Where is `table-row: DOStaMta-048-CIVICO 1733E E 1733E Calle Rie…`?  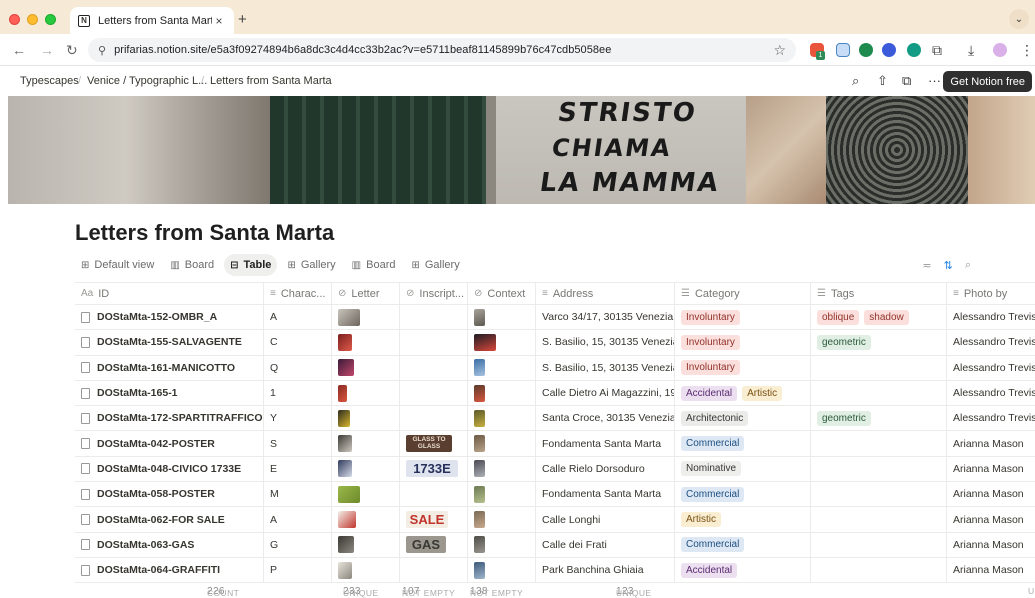
table-row: DOStaMta-048-CIVICO 1733E E 1733E Calle Rie… is located at coordinates (555, 469).